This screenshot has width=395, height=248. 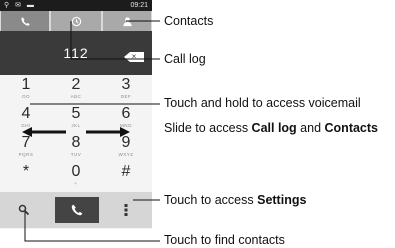 I want to click on settings-bold: Settings, so click(x=282, y=200).